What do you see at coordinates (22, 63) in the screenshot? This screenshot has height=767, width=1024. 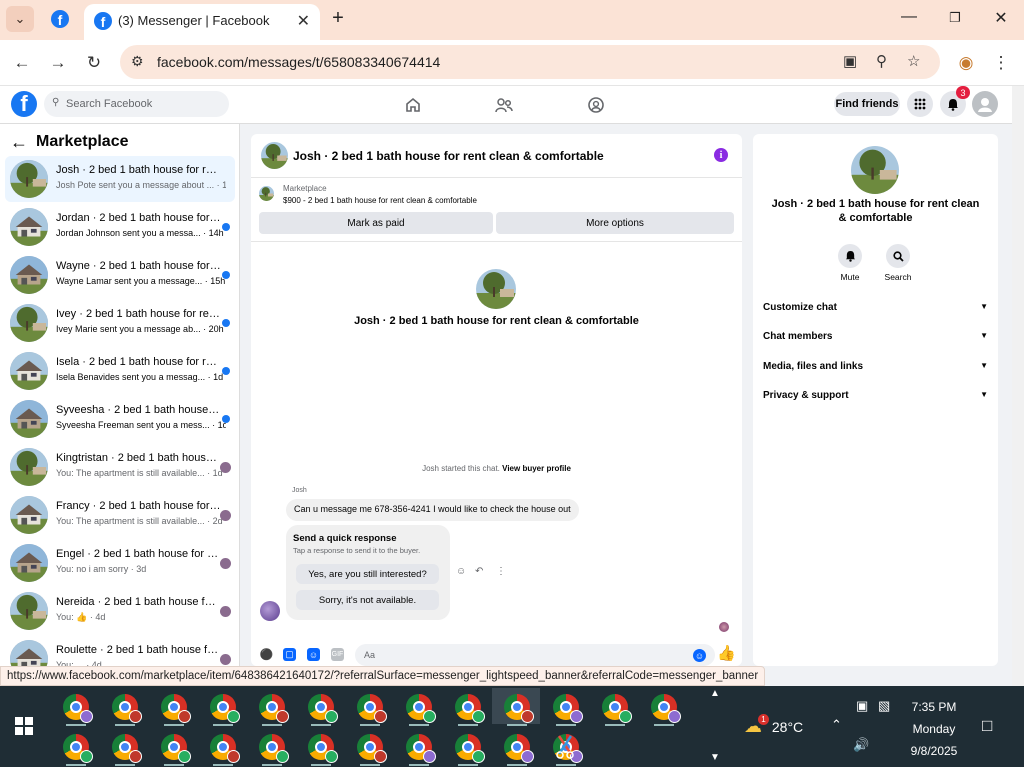 I see `back-button: ←` at bounding box center [22, 63].